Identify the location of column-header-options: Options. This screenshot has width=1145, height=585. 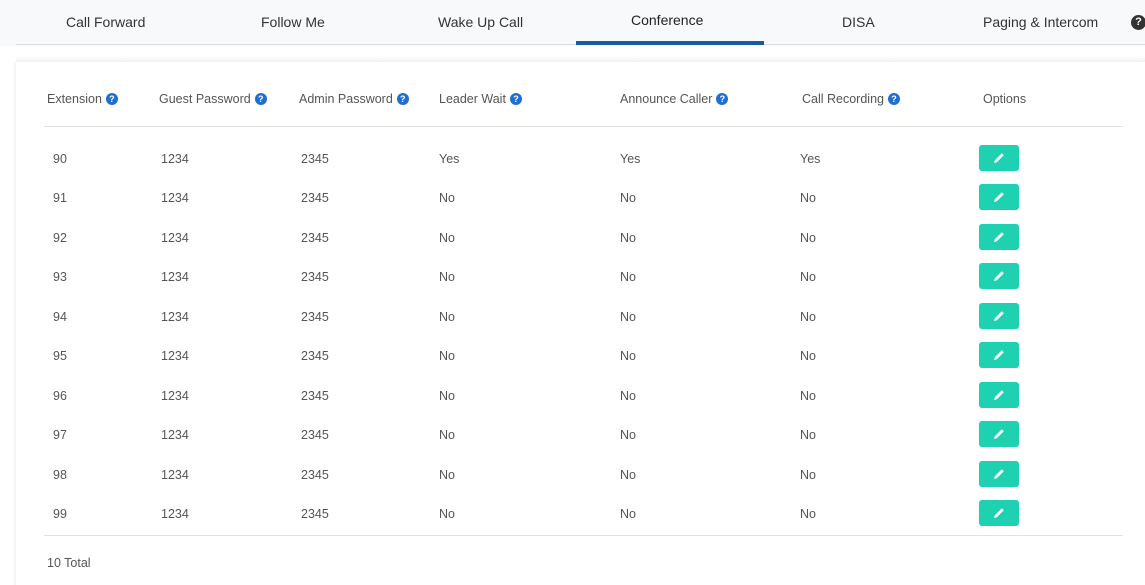
(1004, 99).